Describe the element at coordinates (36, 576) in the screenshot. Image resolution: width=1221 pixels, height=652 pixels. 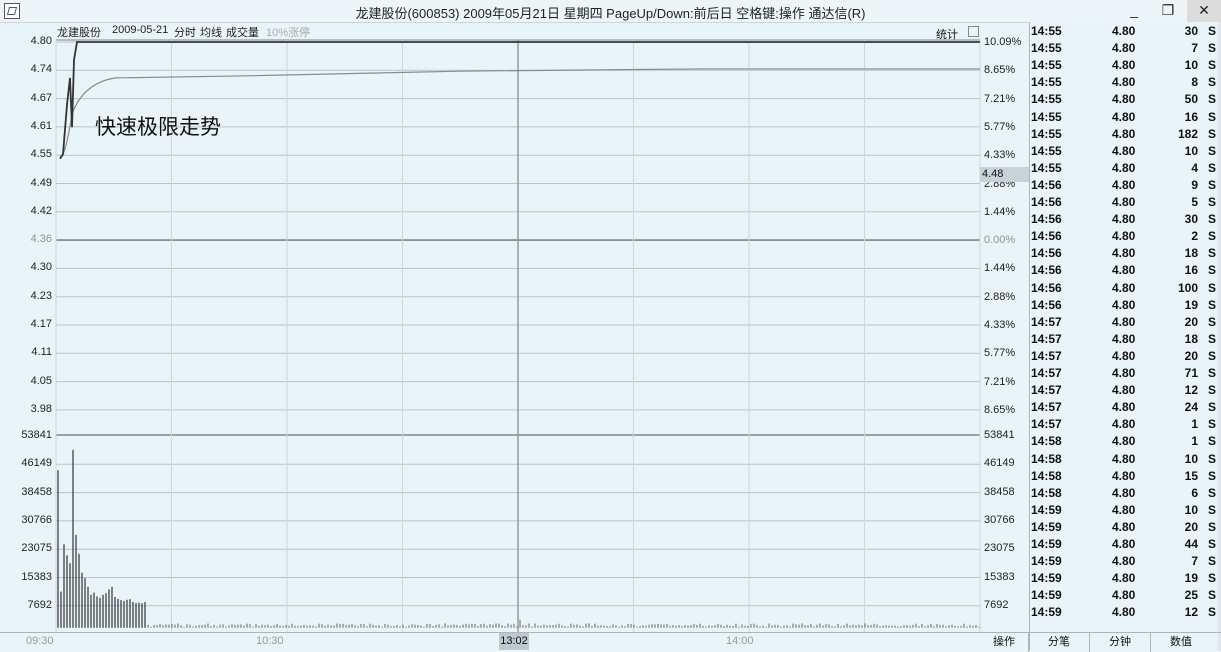
I see `volume-axis-label: 15383` at that location.